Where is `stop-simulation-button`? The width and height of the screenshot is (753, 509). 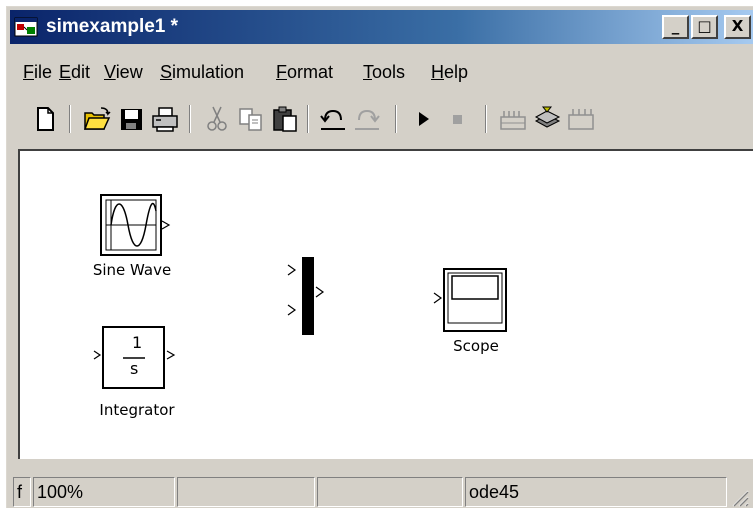 stop-simulation-button is located at coordinates (457, 120).